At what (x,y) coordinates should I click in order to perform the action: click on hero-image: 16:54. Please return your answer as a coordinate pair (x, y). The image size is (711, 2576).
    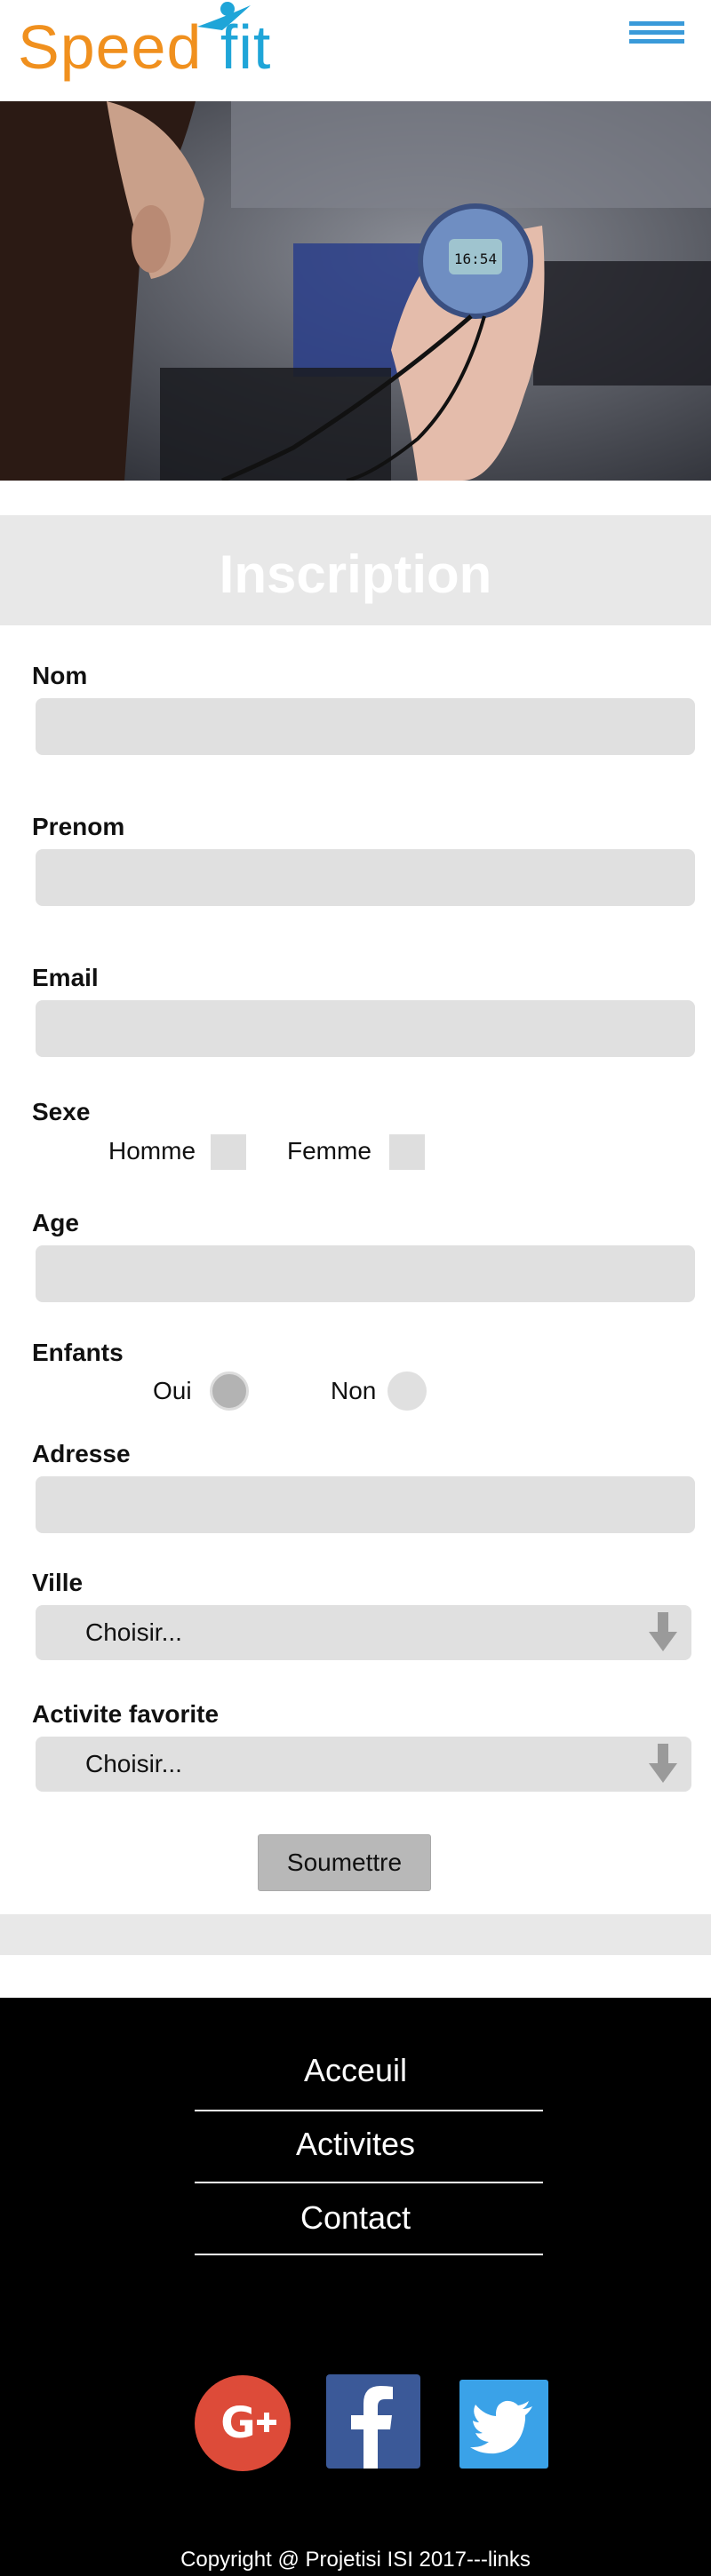
    Looking at the image, I should click on (355, 291).